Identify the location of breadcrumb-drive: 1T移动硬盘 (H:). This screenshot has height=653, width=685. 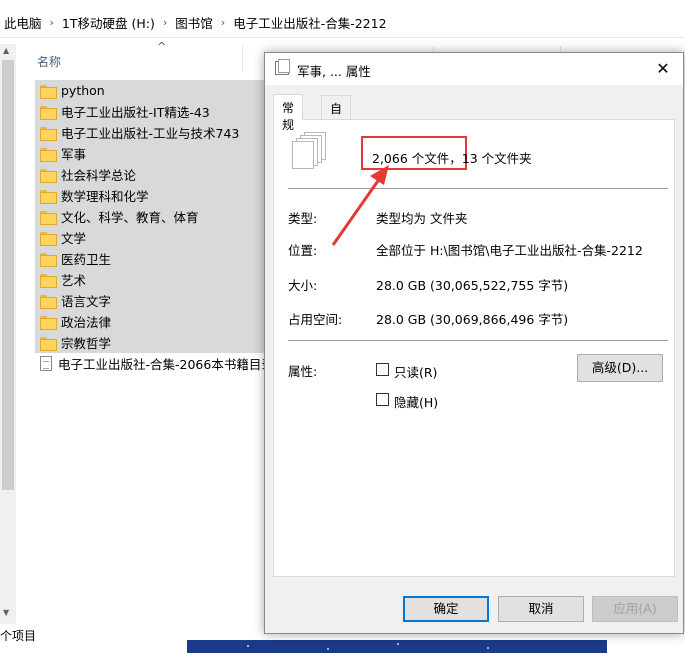
(108, 22).